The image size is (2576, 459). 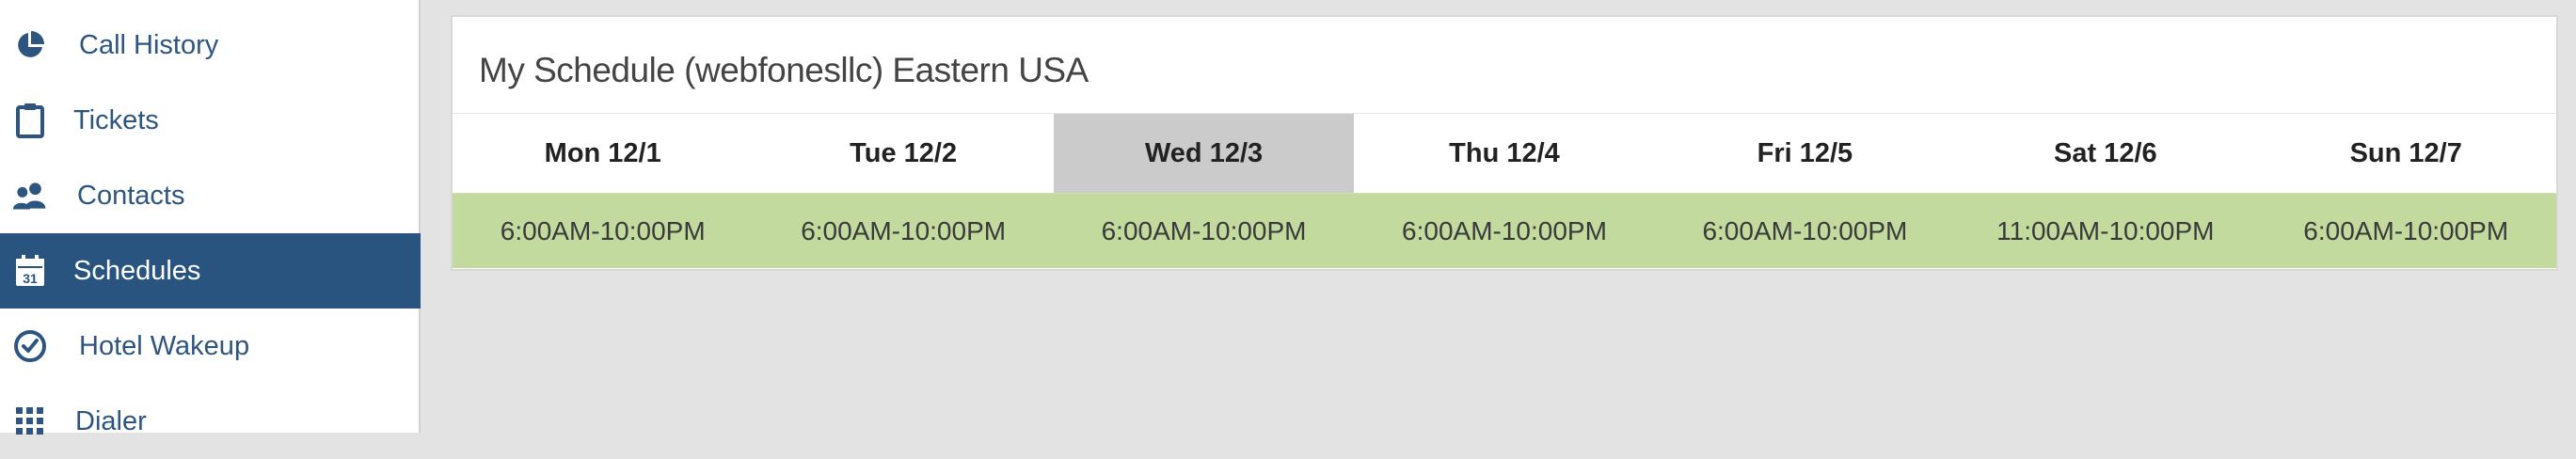 What do you see at coordinates (30, 421) in the screenshot?
I see `keypad-icon` at bounding box center [30, 421].